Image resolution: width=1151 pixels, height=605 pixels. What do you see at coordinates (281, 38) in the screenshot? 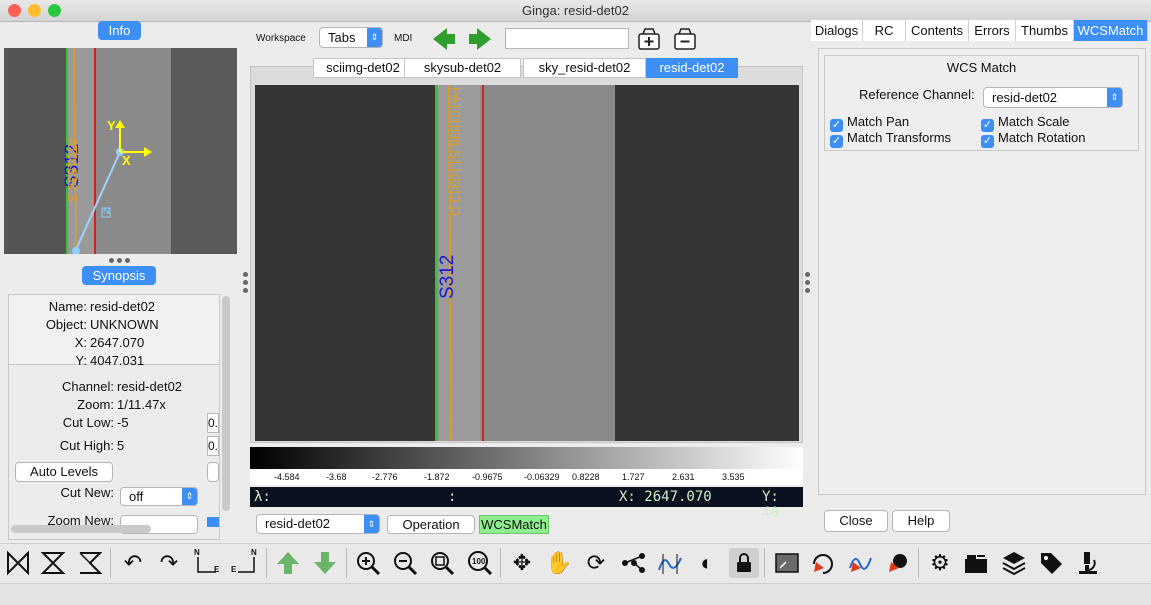
I see `workspace-label: Workspace` at bounding box center [281, 38].